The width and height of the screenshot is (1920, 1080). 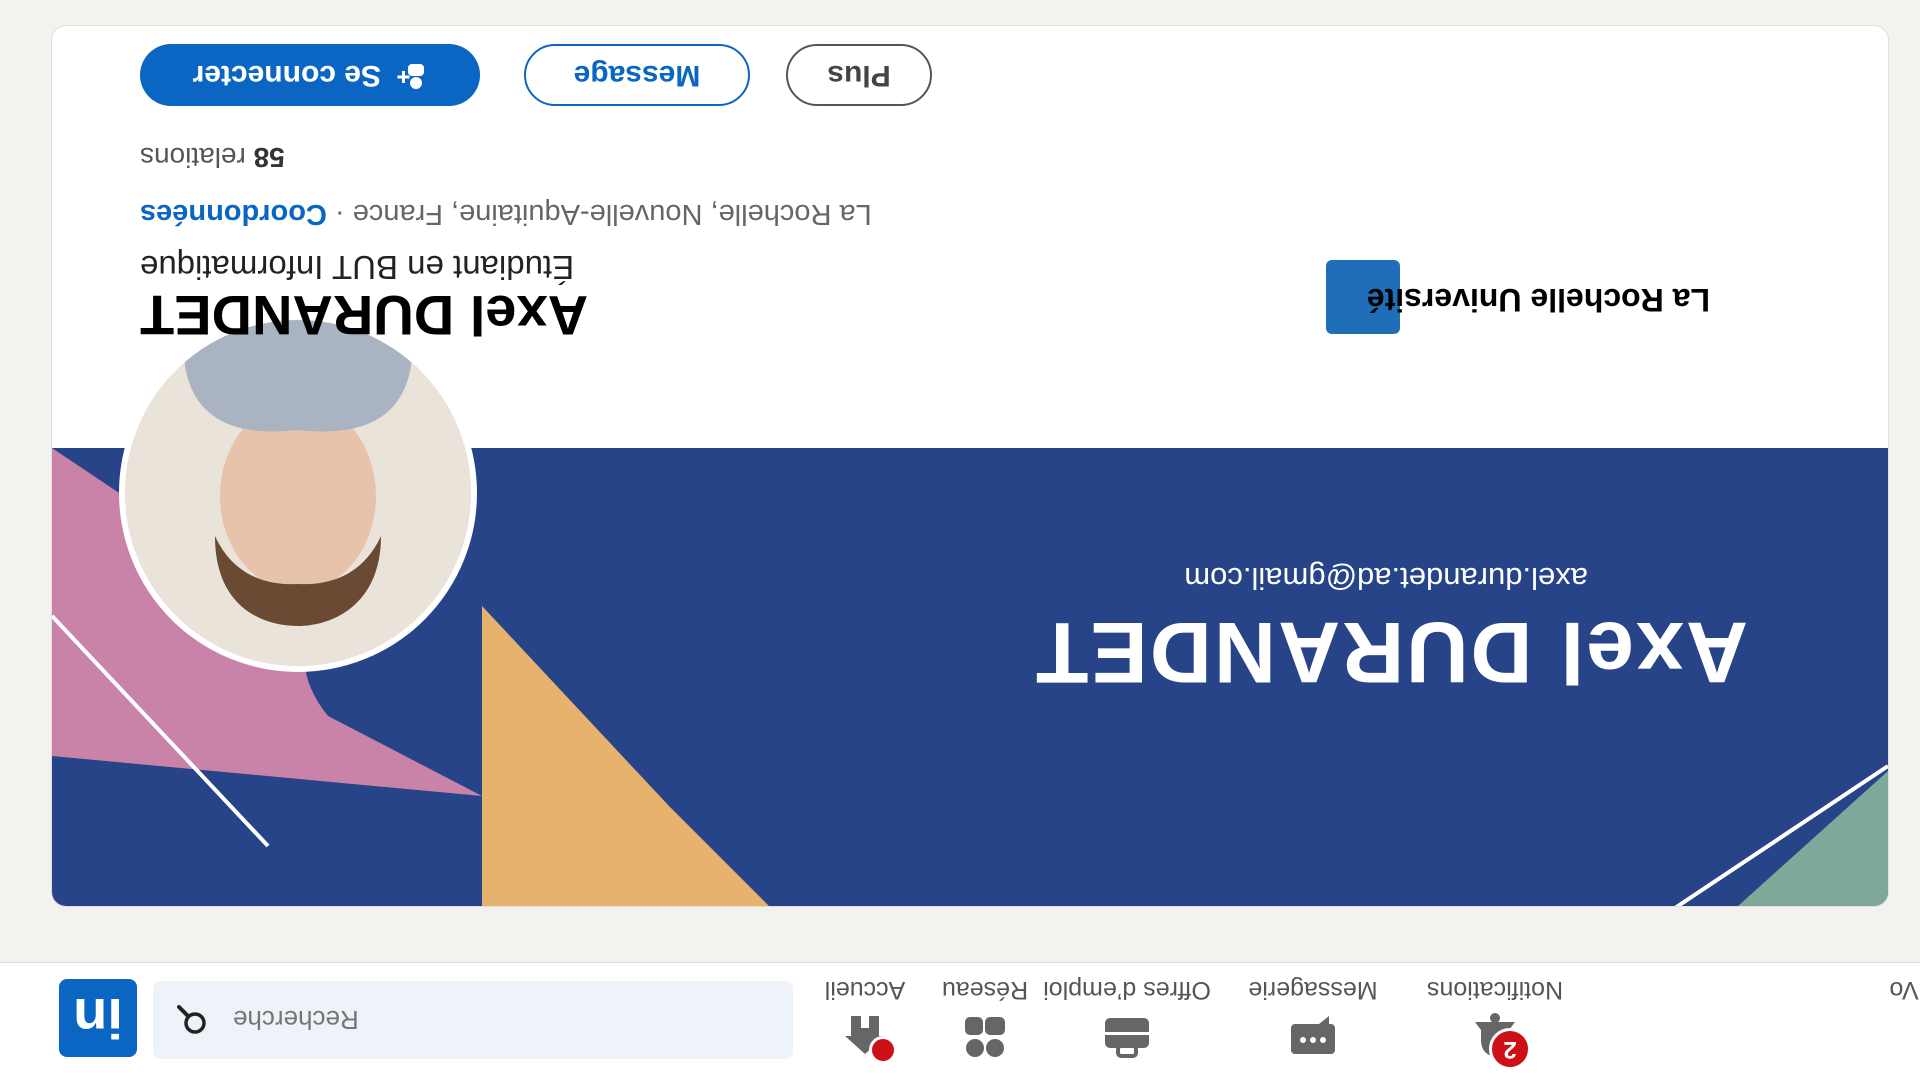 I want to click on nav-notifications-label: Notifications, so click(x=1495, y=990).